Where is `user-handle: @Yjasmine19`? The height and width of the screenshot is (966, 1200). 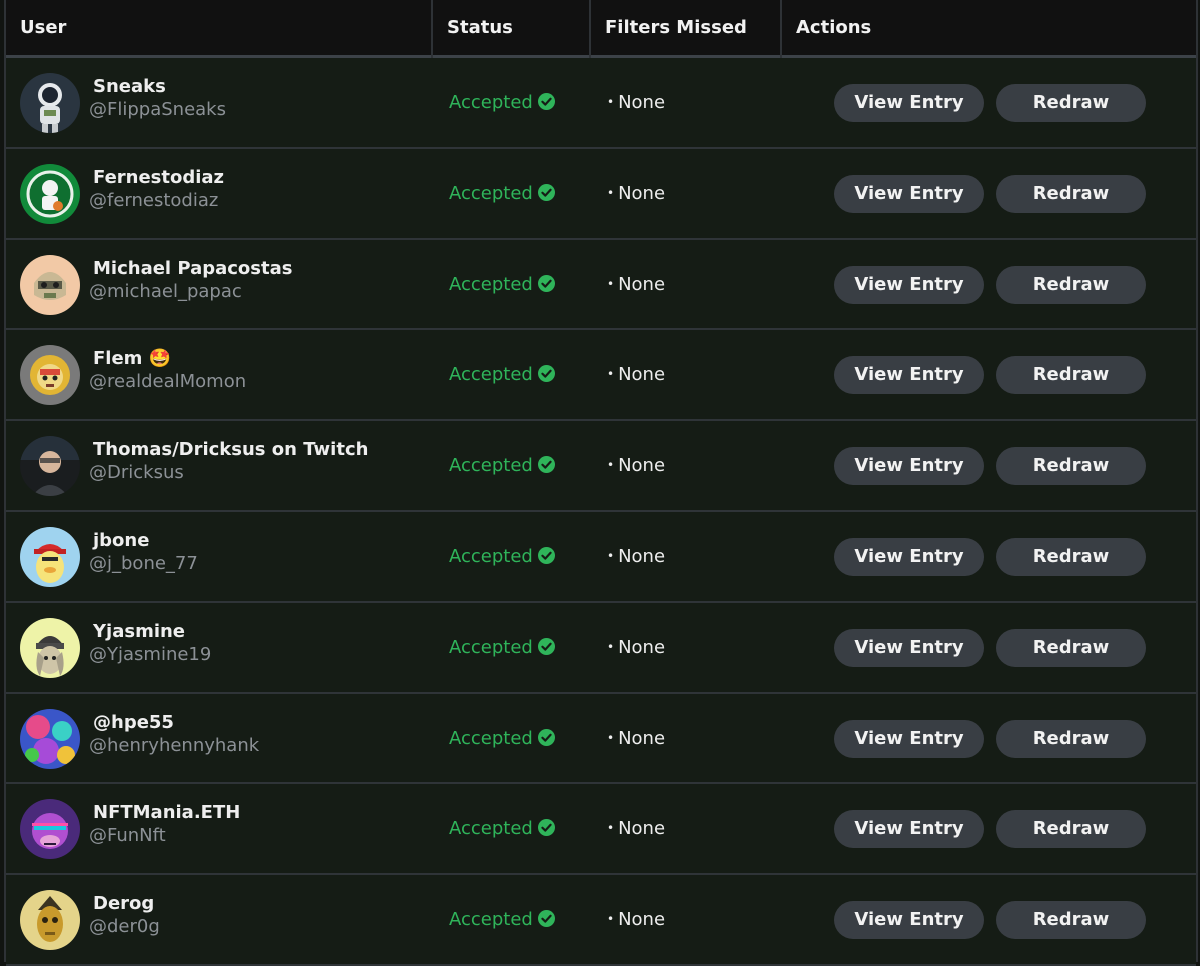 user-handle: @Yjasmine19 is located at coordinates (150, 654).